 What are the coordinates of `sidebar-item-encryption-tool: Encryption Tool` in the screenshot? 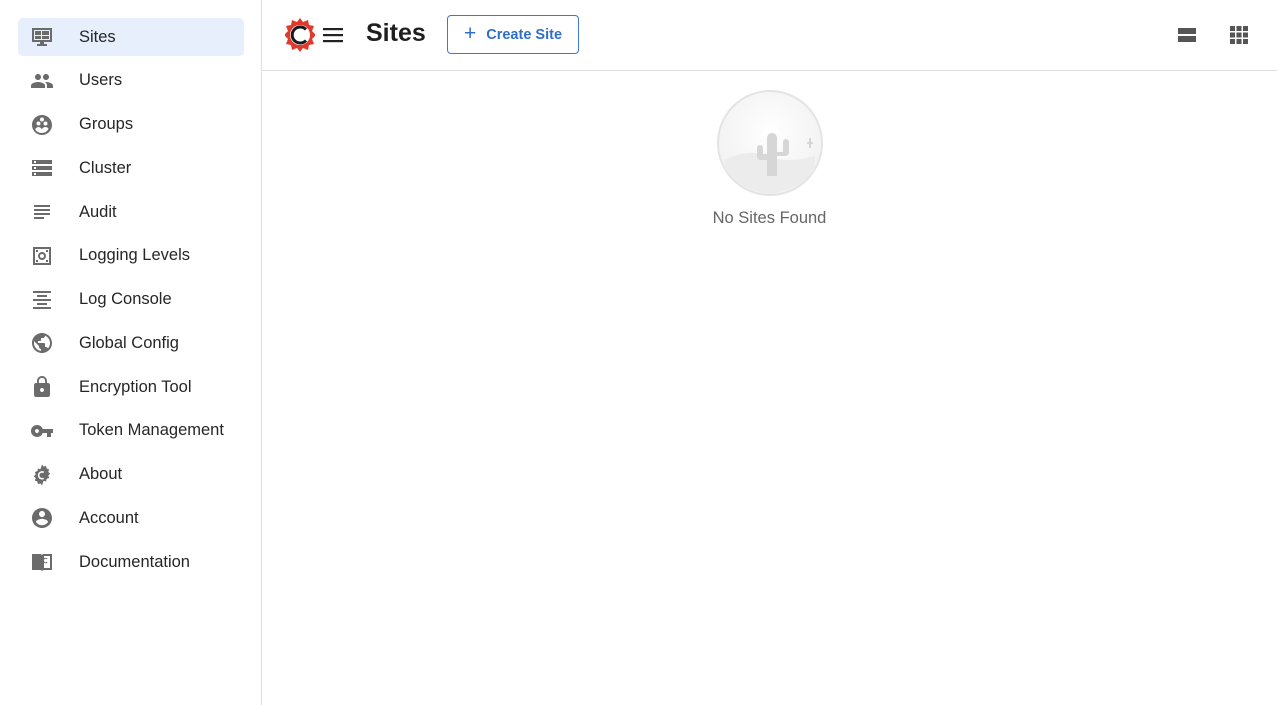 It's located at (131, 387).